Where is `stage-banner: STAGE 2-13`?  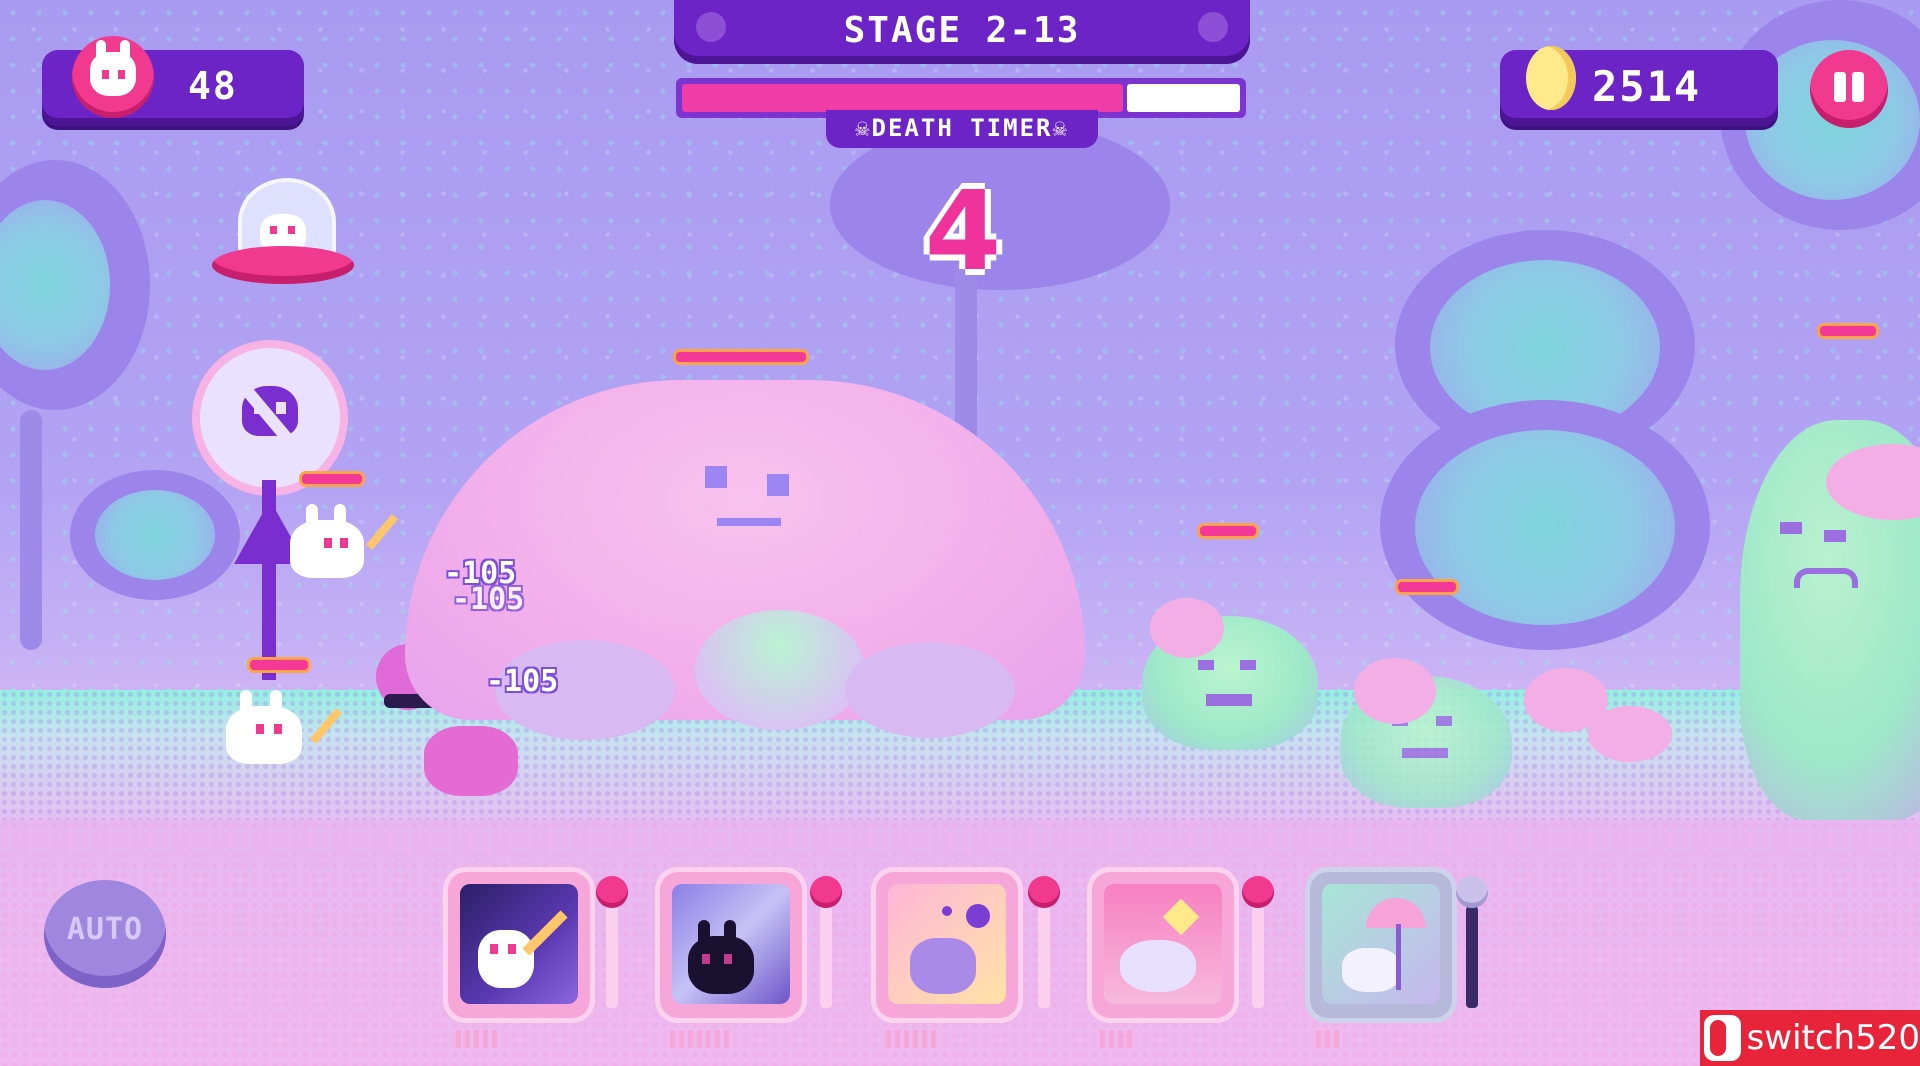
stage-banner: STAGE 2-13 is located at coordinates (962, 32).